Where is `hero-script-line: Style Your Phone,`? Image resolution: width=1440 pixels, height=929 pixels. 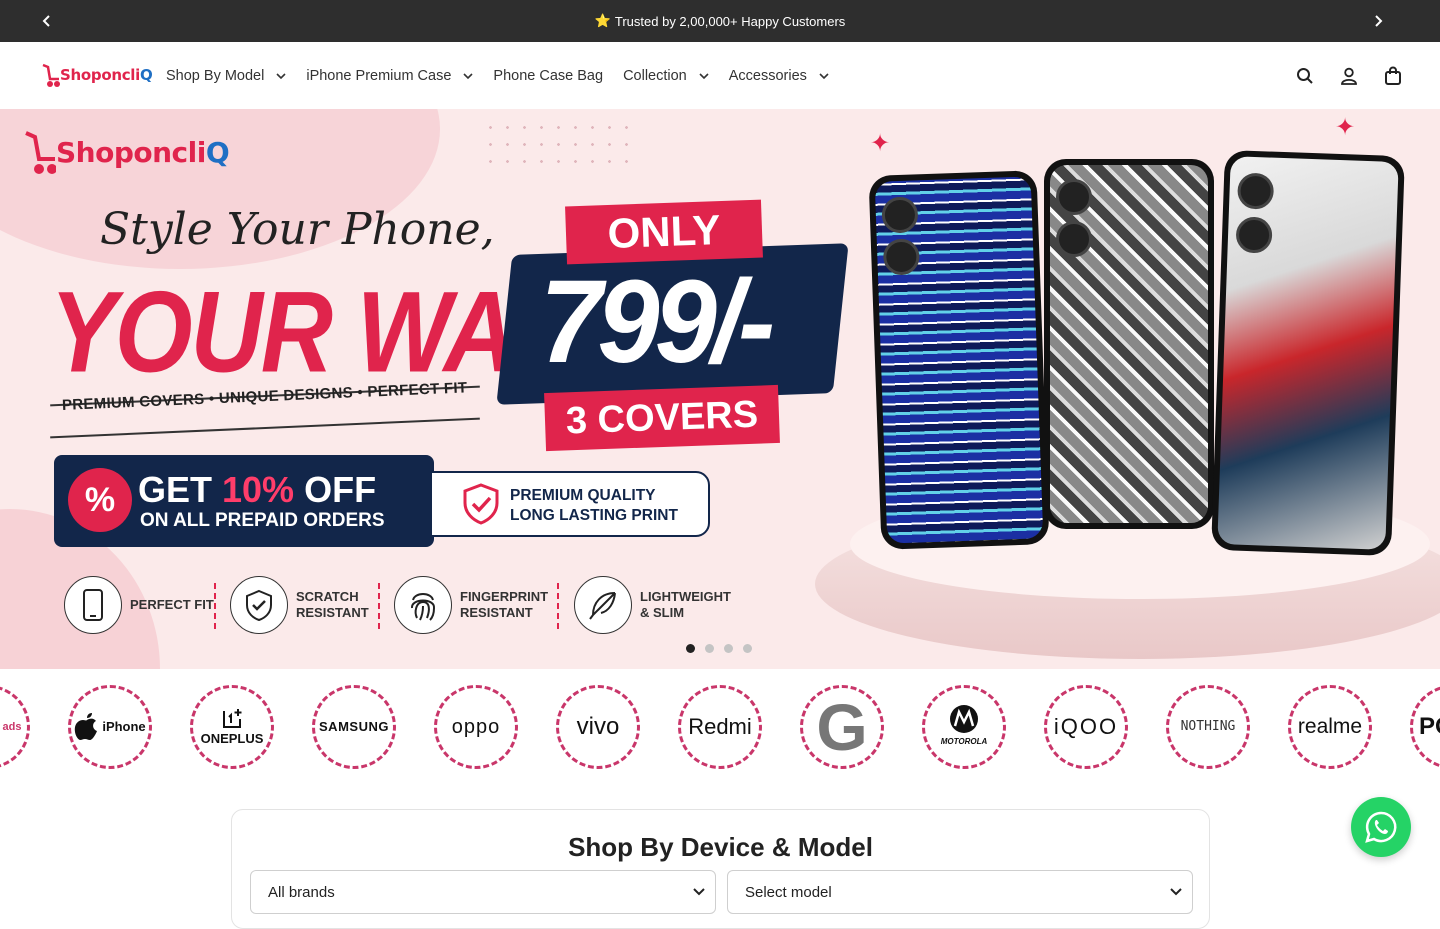
hero-script-line: Style Your Phone, is located at coordinates (297, 229).